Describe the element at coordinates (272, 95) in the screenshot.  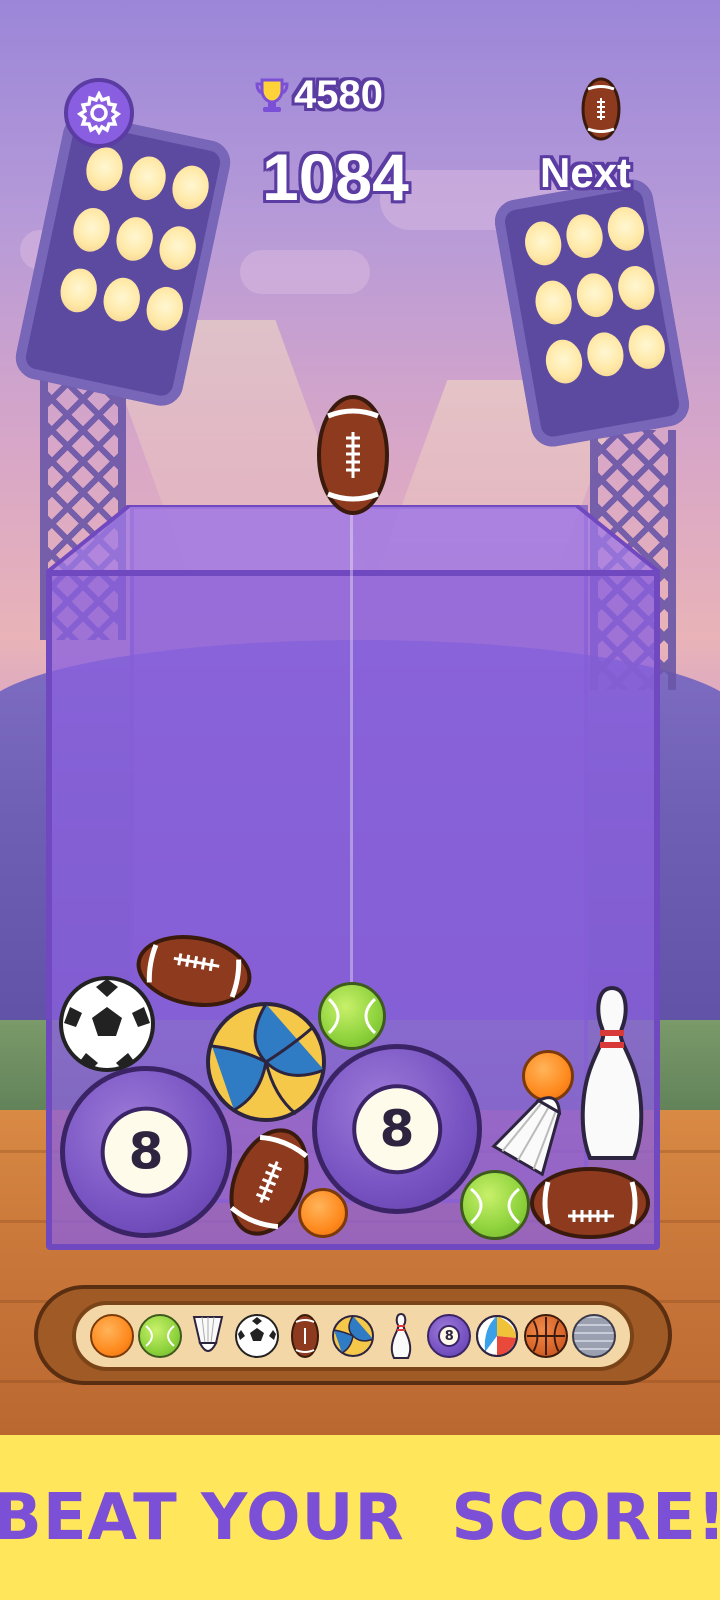
I see `trophy-icon` at that location.